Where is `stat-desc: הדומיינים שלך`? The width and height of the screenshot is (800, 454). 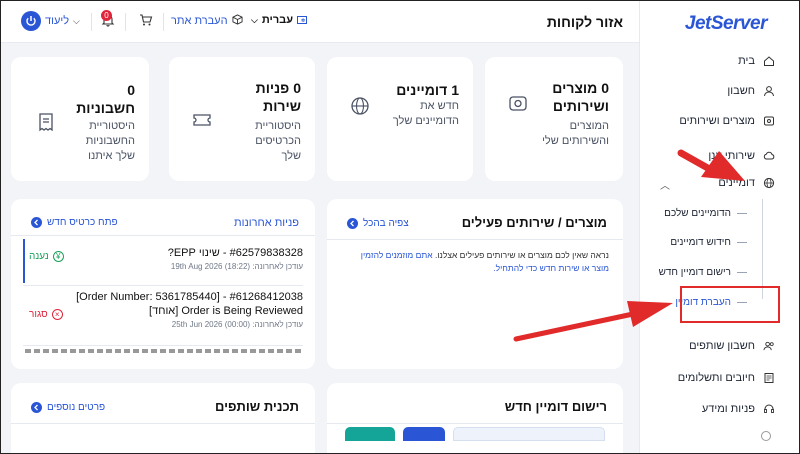
stat-desc: הדומיינים שלך is located at coordinates (425, 121).